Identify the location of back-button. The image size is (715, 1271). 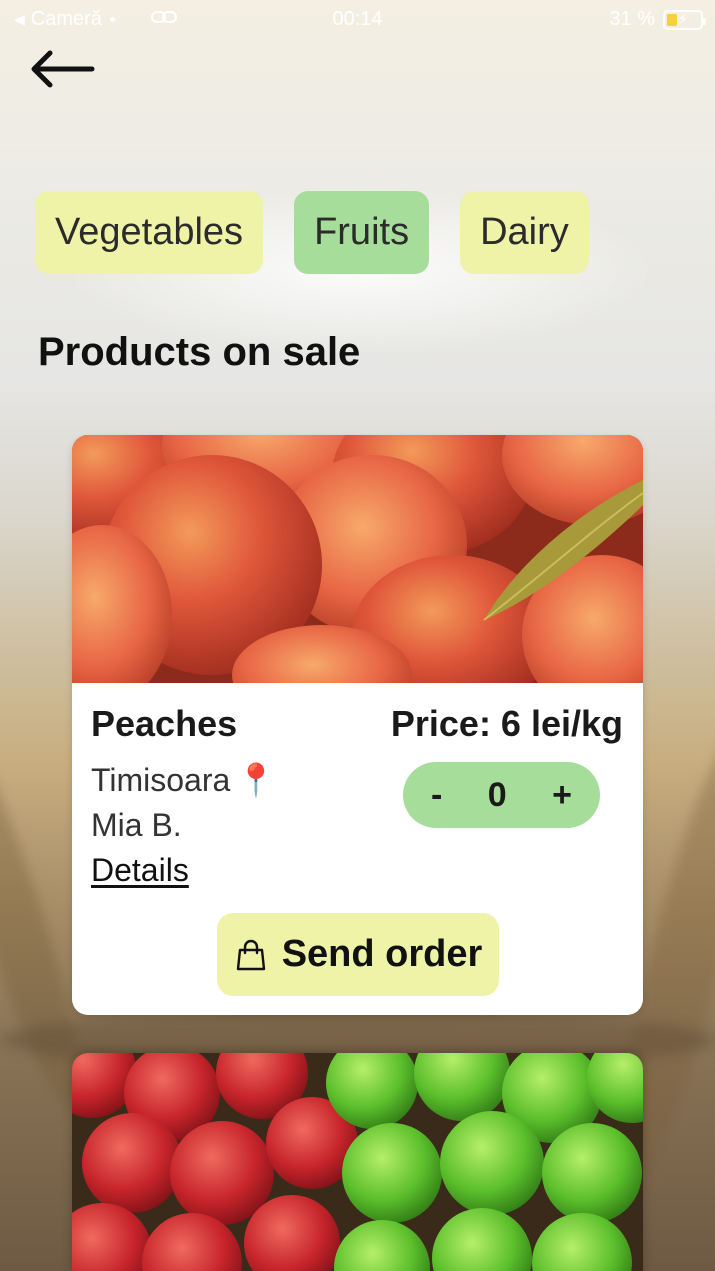
(64, 69).